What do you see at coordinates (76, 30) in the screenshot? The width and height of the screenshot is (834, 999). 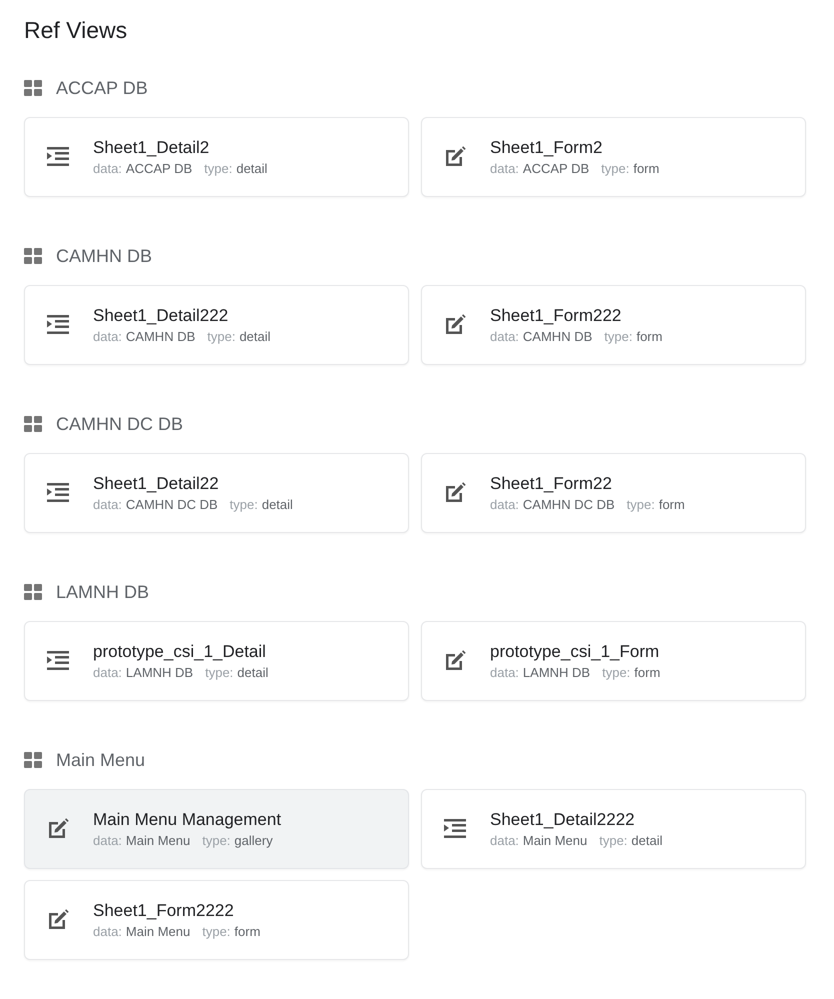 I see `page-title: Ref Views` at bounding box center [76, 30].